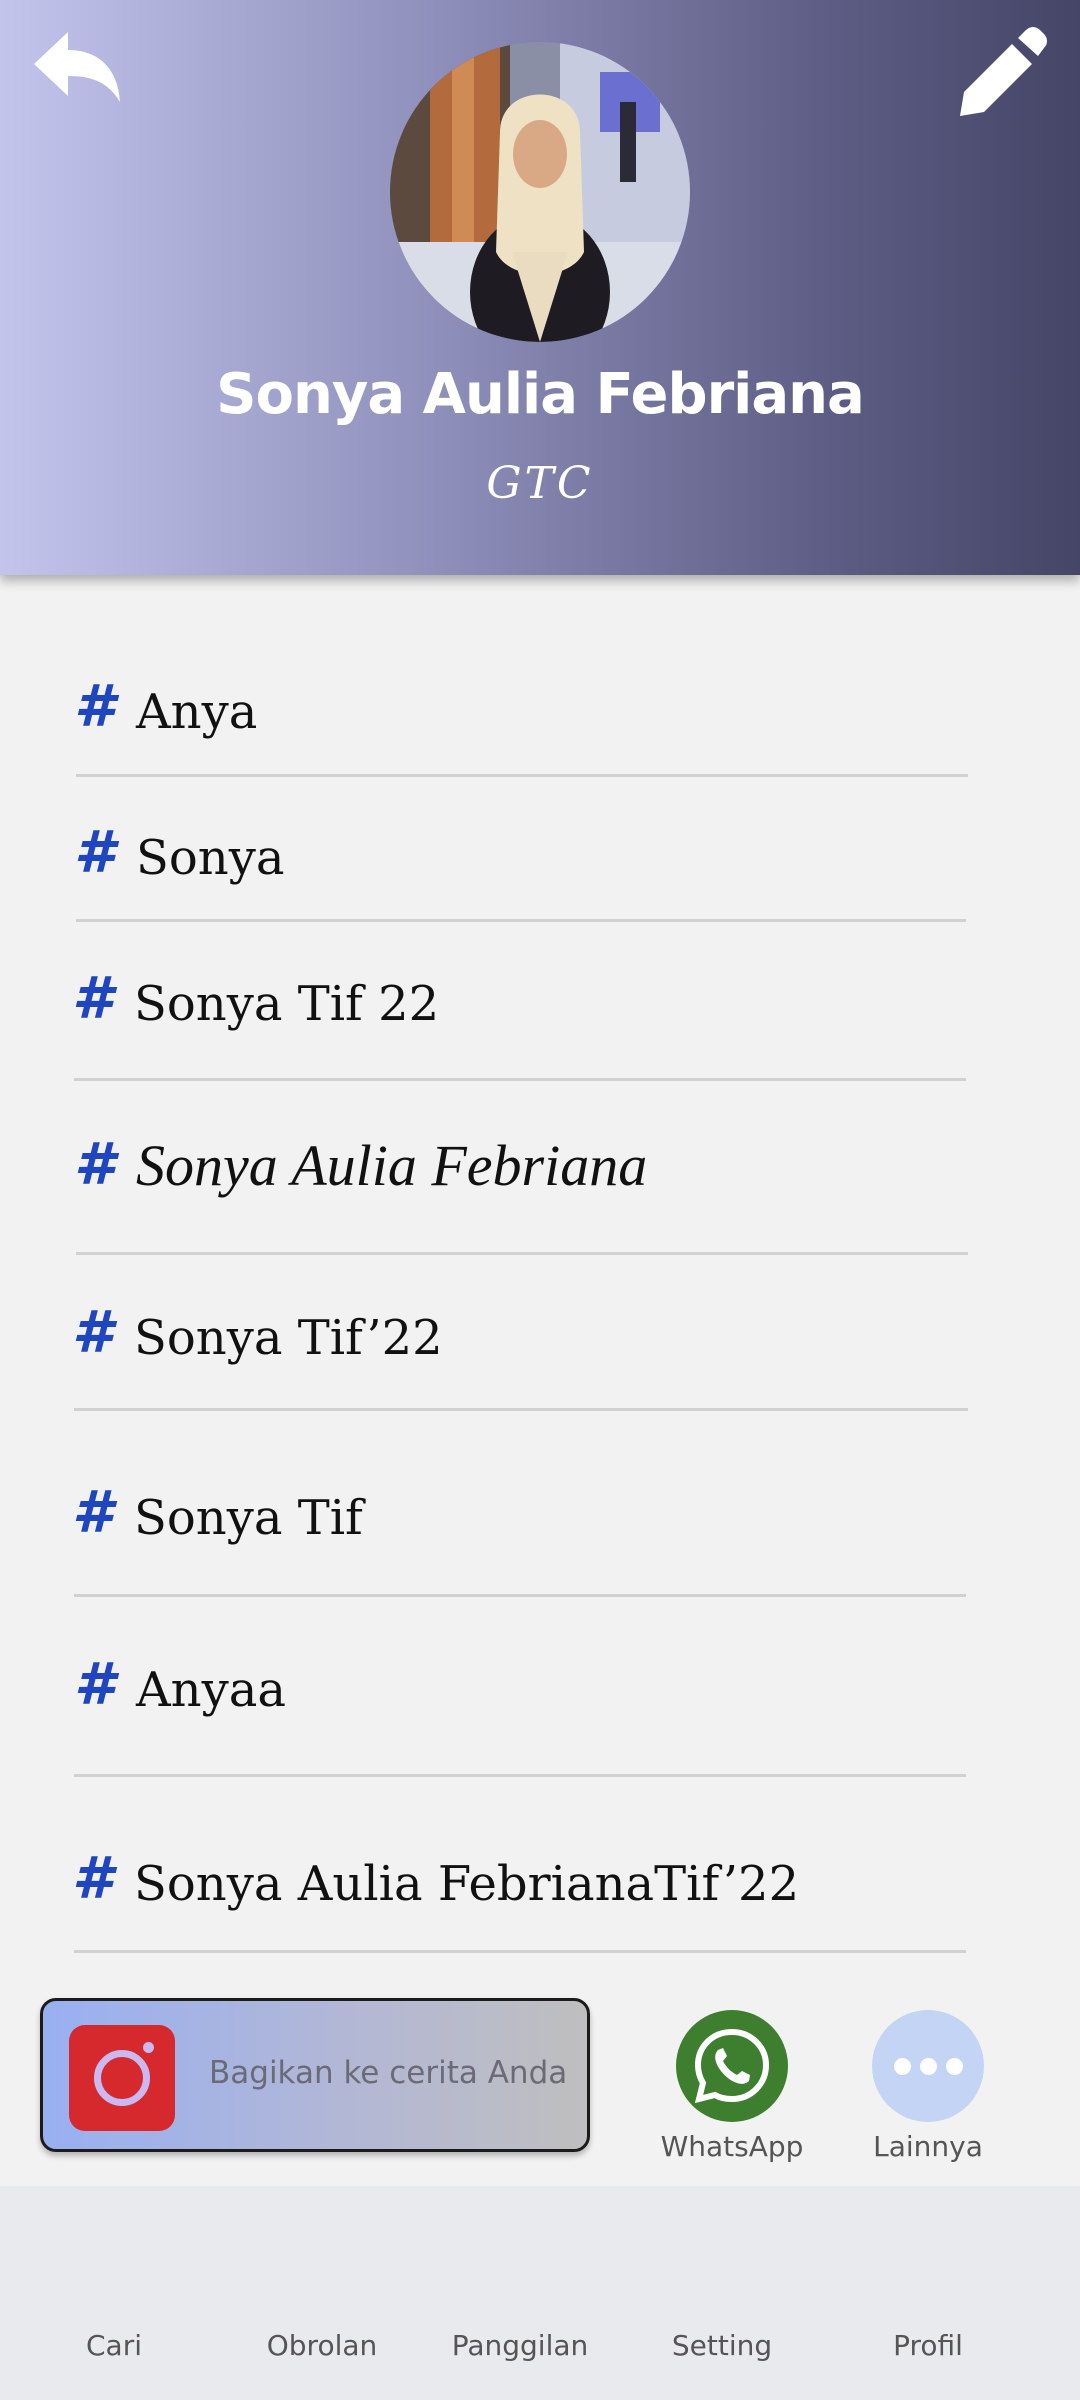  What do you see at coordinates (540, 483) in the screenshot?
I see `profile-subtitle: GTC` at bounding box center [540, 483].